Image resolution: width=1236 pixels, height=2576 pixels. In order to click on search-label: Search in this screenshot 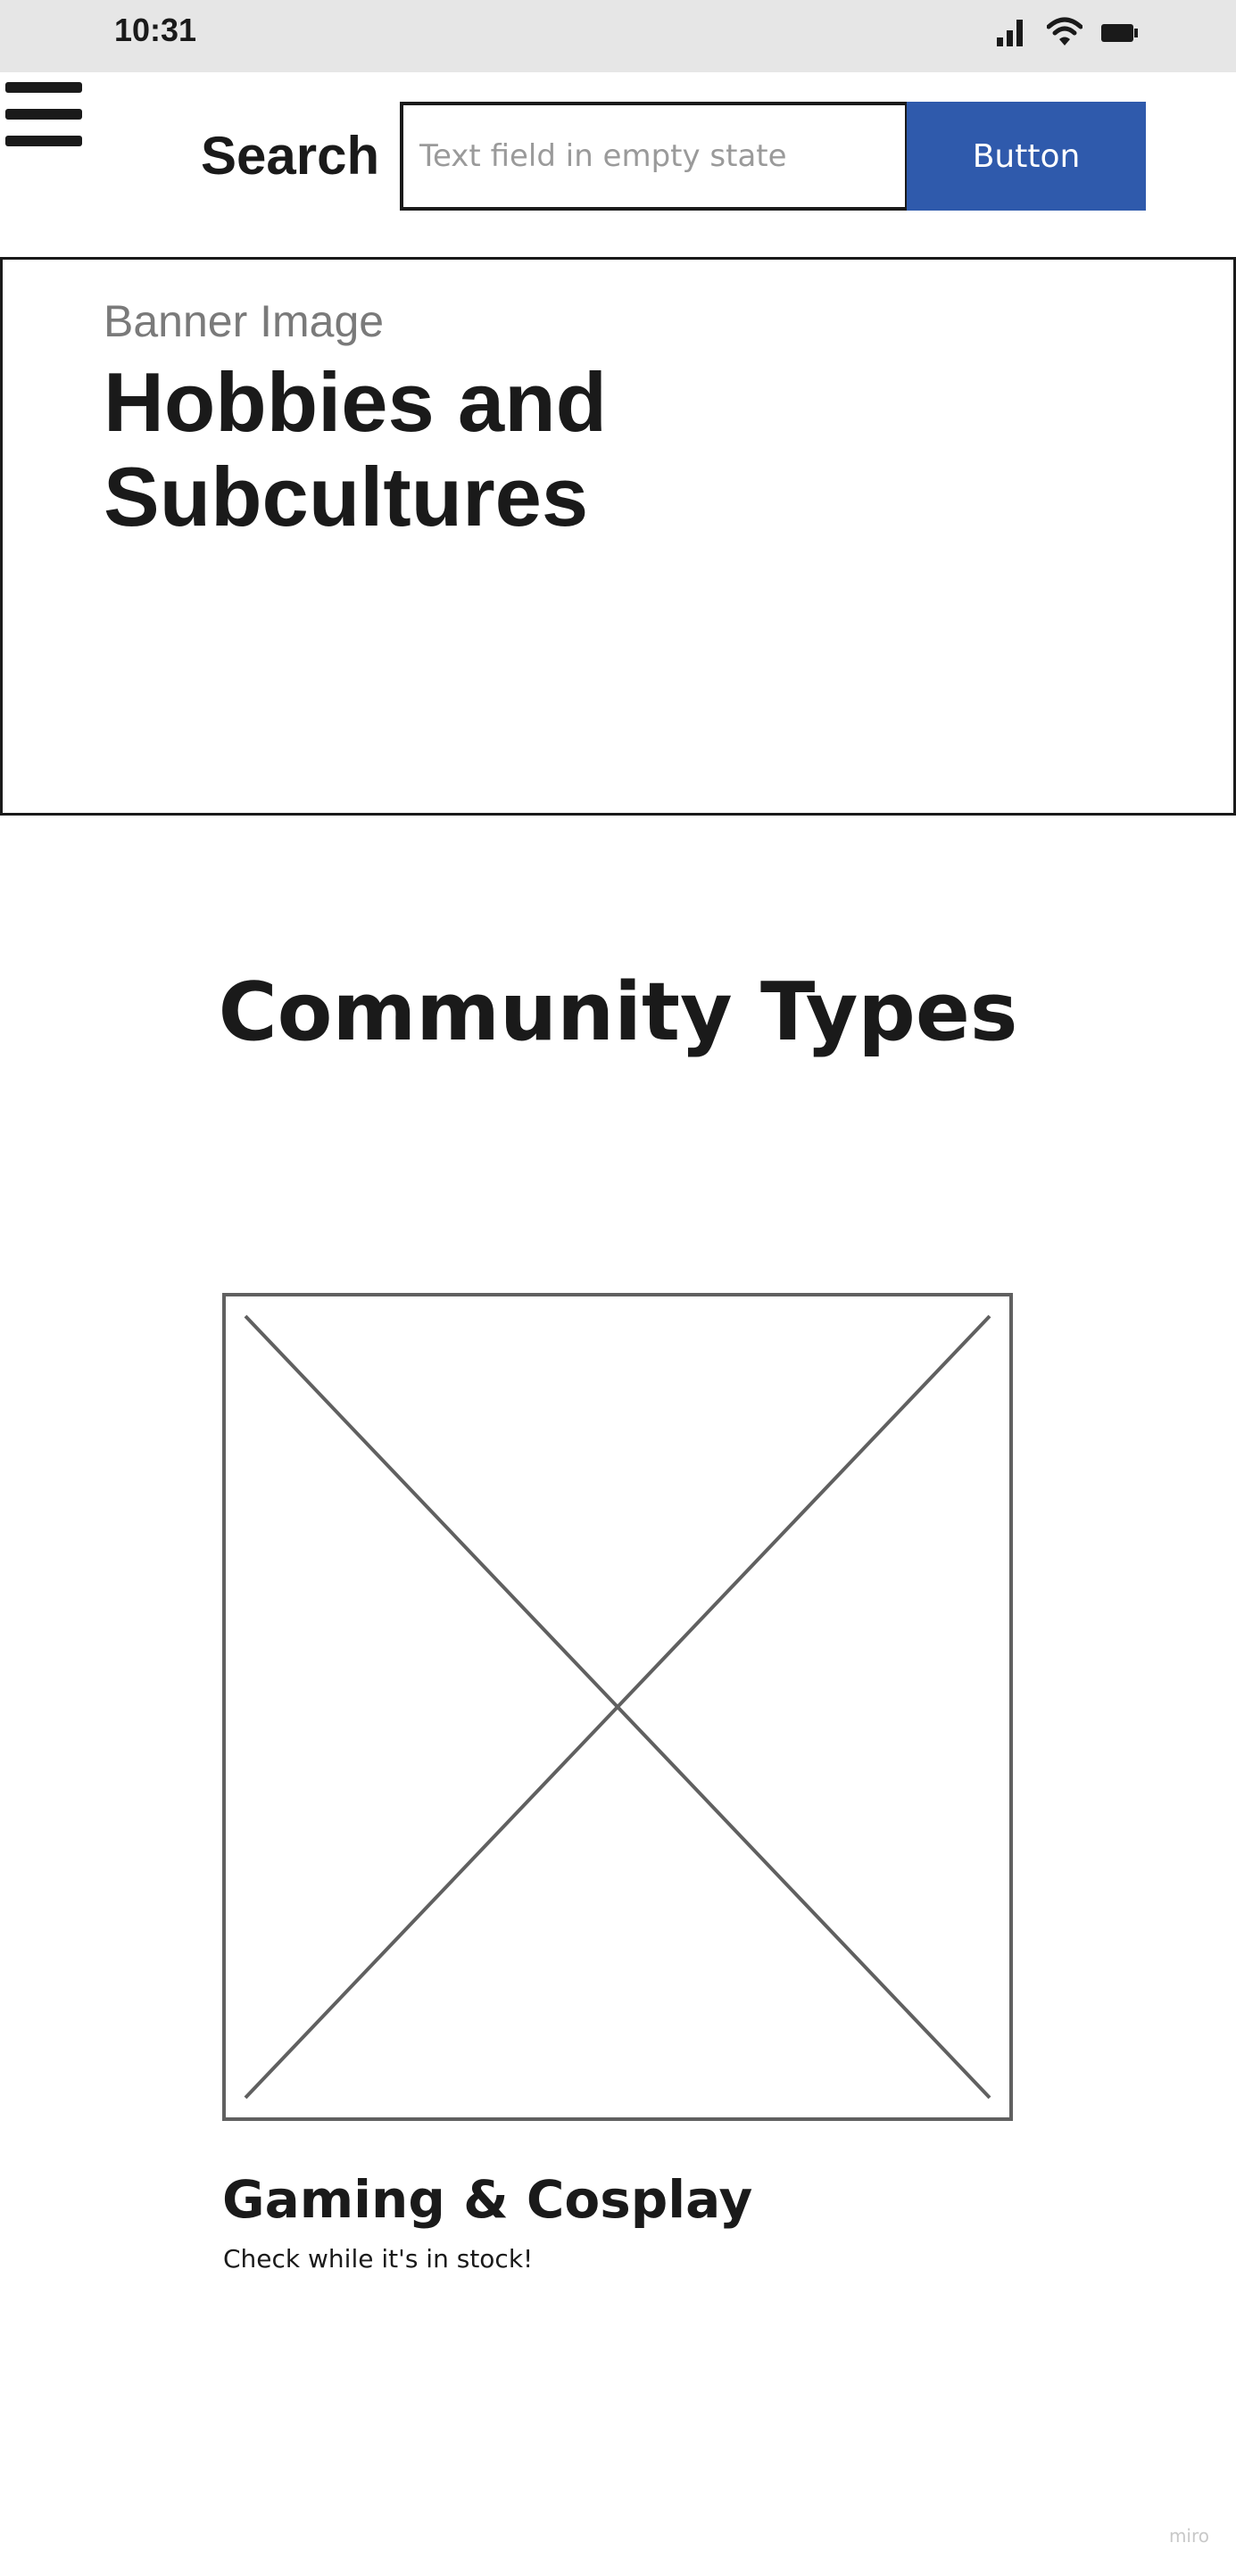, I will do `click(290, 156)`.